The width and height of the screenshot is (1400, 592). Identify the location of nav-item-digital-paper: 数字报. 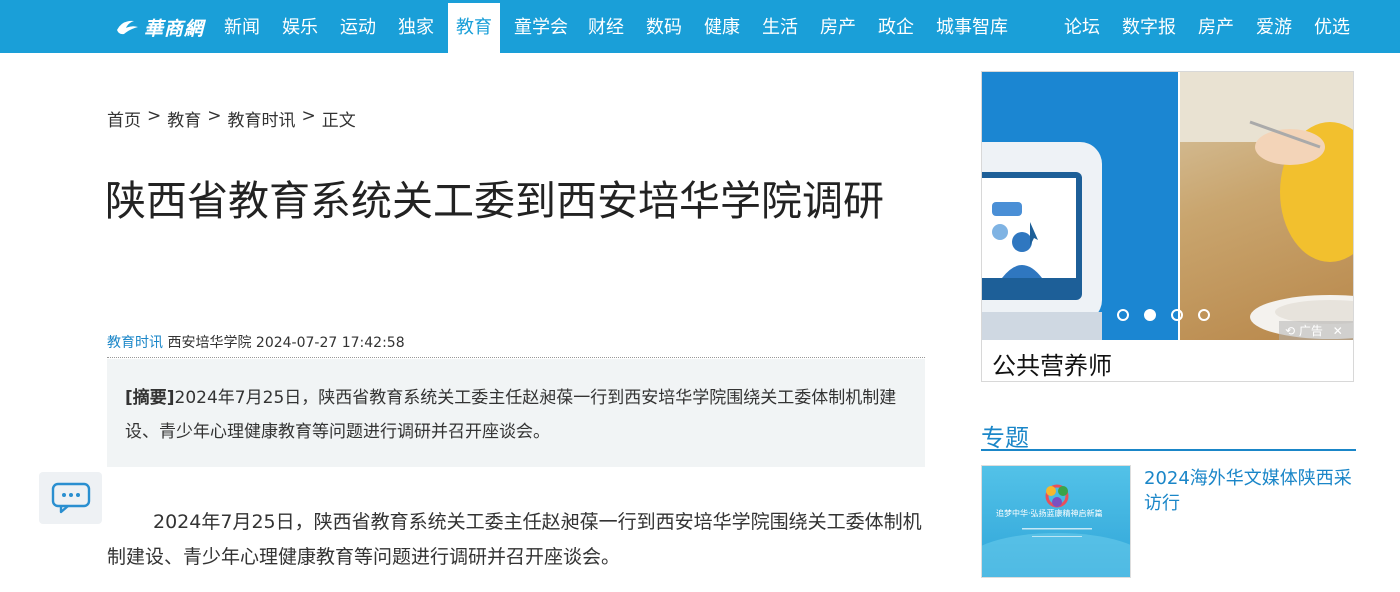
(1149, 28).